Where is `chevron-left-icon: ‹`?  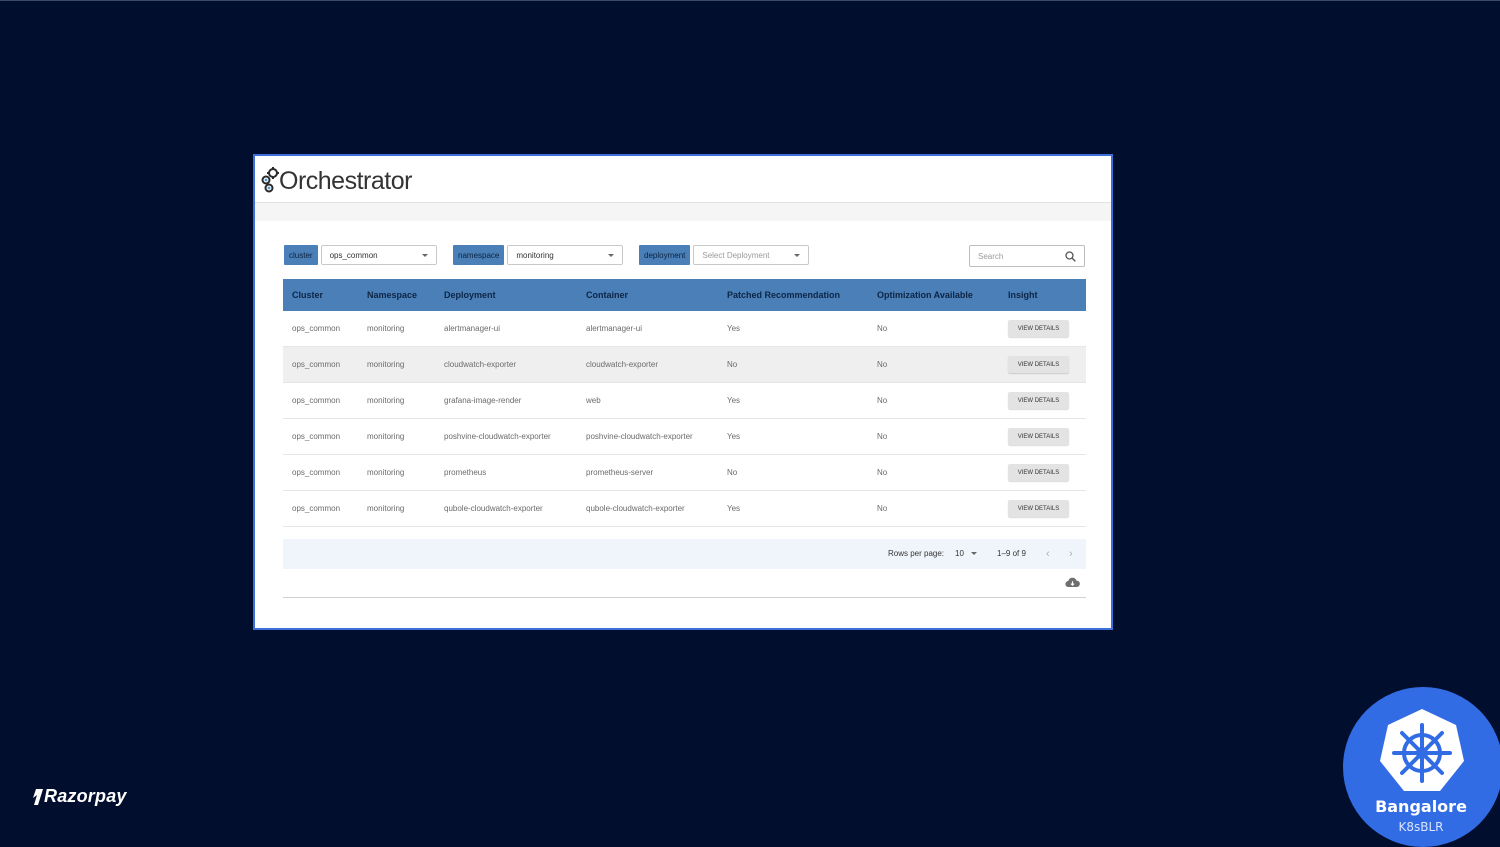
chevron-left-icon: ‹ is located at coordinates (1048, 554).